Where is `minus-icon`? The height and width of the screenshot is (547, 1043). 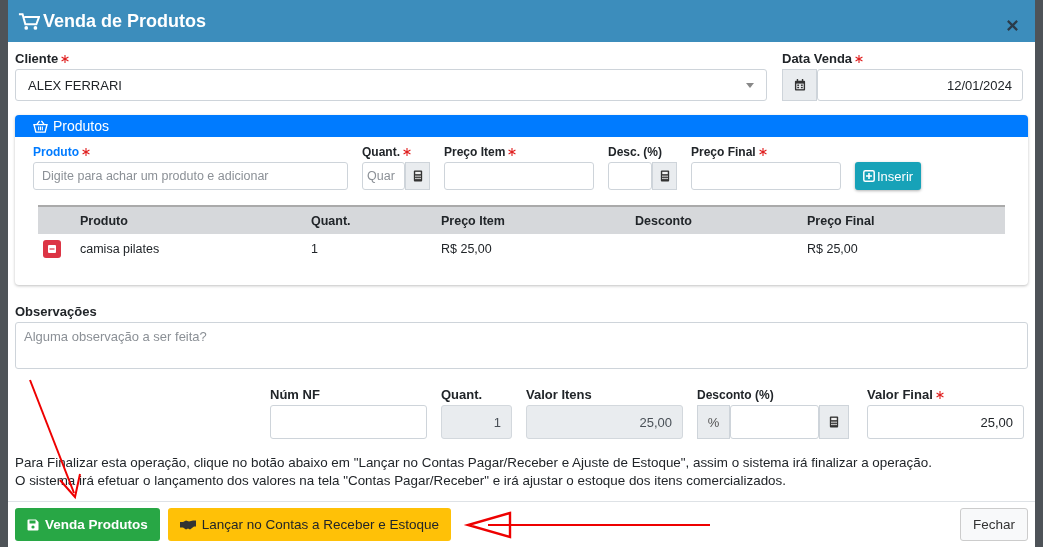
minus-icon is located at coordinates (52, 248).